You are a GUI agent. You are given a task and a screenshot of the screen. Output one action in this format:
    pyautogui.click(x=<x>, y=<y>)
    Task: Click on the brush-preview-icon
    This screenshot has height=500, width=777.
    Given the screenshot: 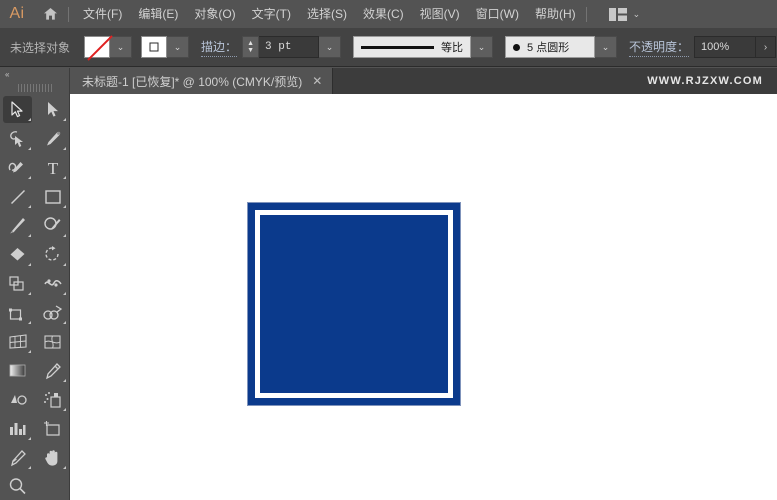 What is the action you would take?
    pyautogui.click(x=517, y=47)
    